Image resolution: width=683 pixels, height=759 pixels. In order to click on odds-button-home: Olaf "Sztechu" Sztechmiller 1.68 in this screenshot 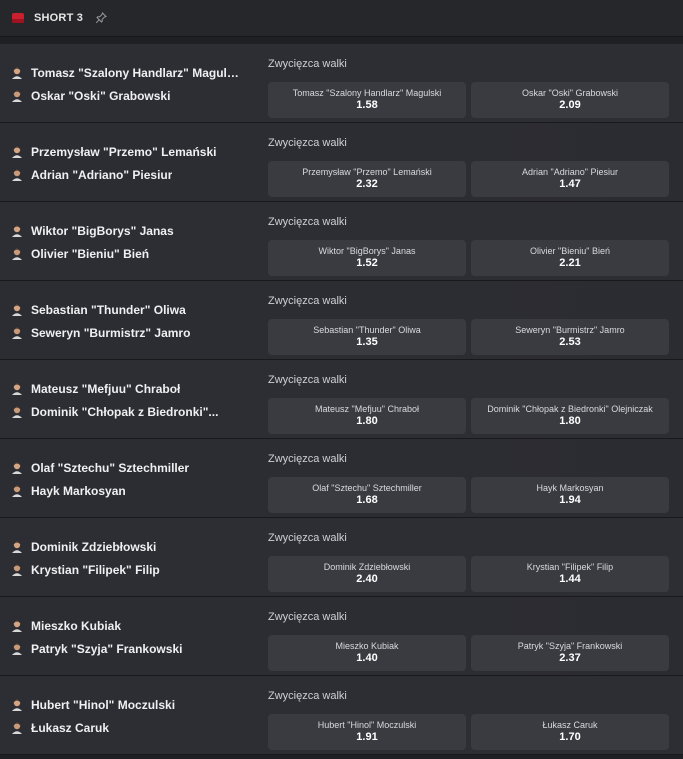, I will do `click(367, 495)`.